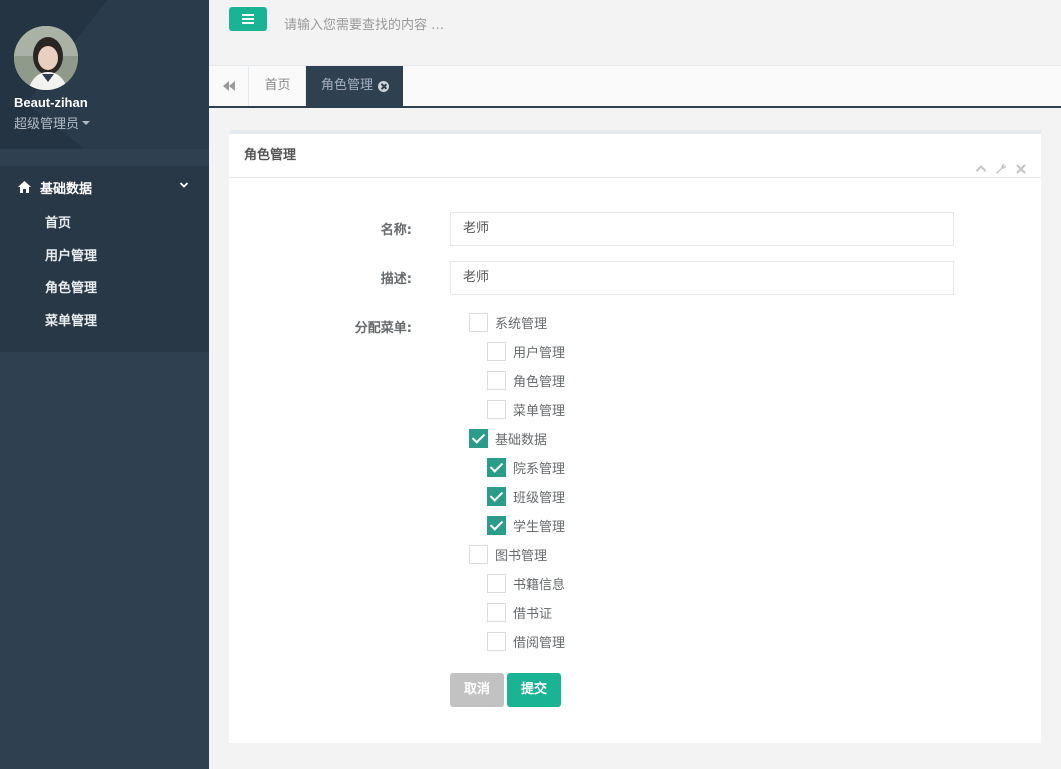  I want to click on panel-title: 角色管理, so click(635, 156).